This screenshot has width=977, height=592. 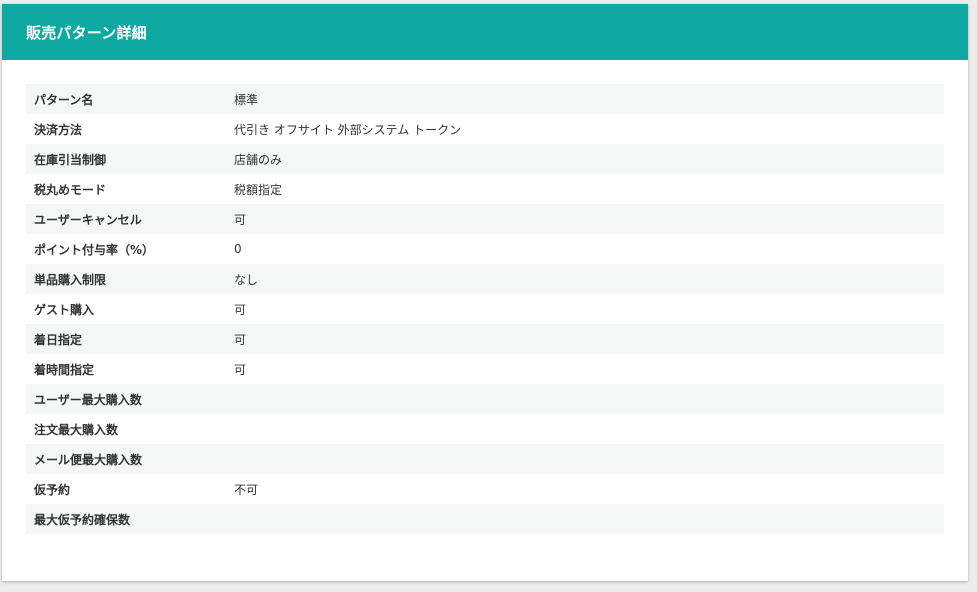 I want to click on row-value-tax-rounding: 税額指定, so click(x=585, y=189).